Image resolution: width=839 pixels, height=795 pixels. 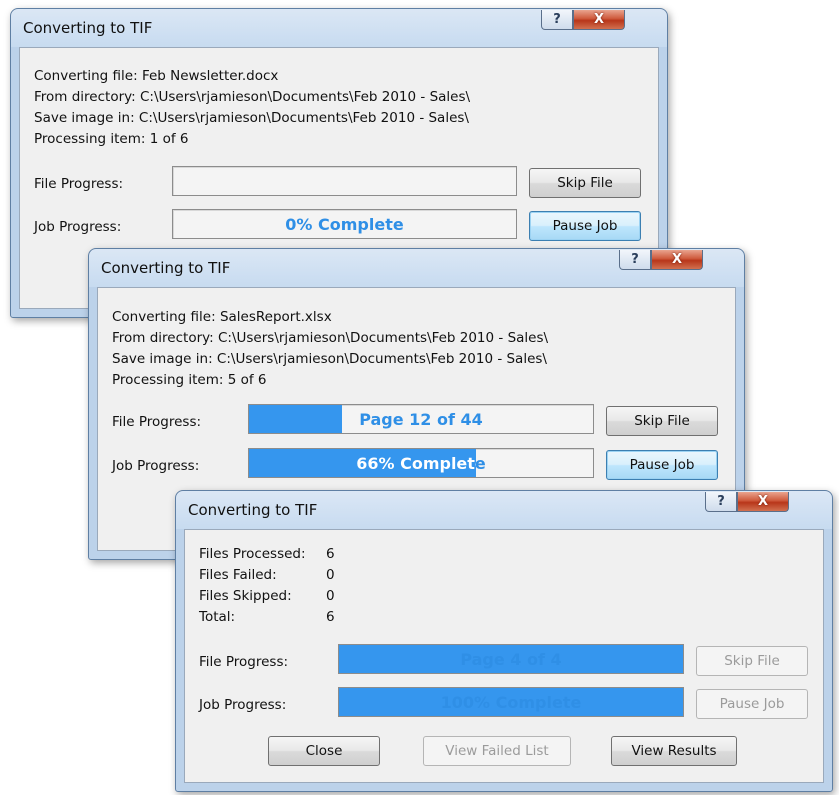 I want to click on files-skipped-value: 0, so click(x=330, y=596).